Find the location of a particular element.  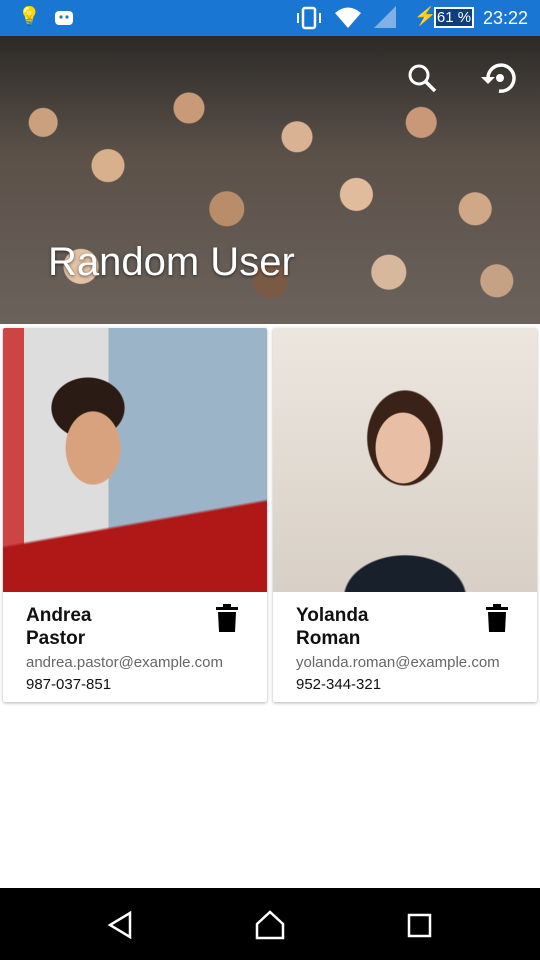

clock: 23:22 is located at coordinates (505, 18).